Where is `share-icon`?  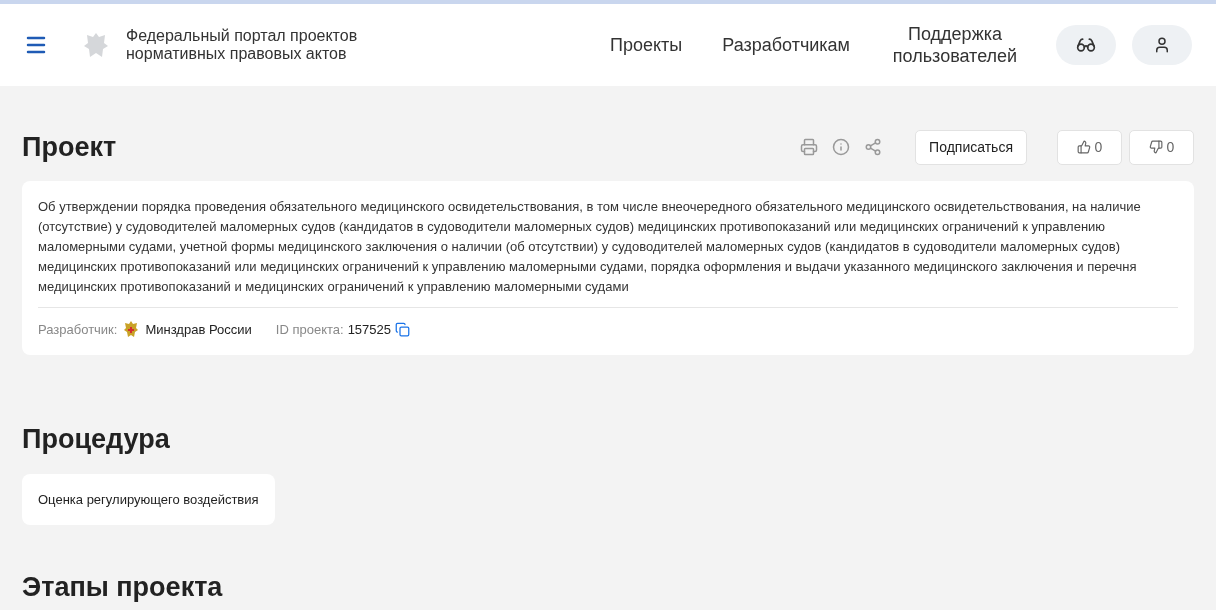
share-icon is located at coordinates (873, 147).